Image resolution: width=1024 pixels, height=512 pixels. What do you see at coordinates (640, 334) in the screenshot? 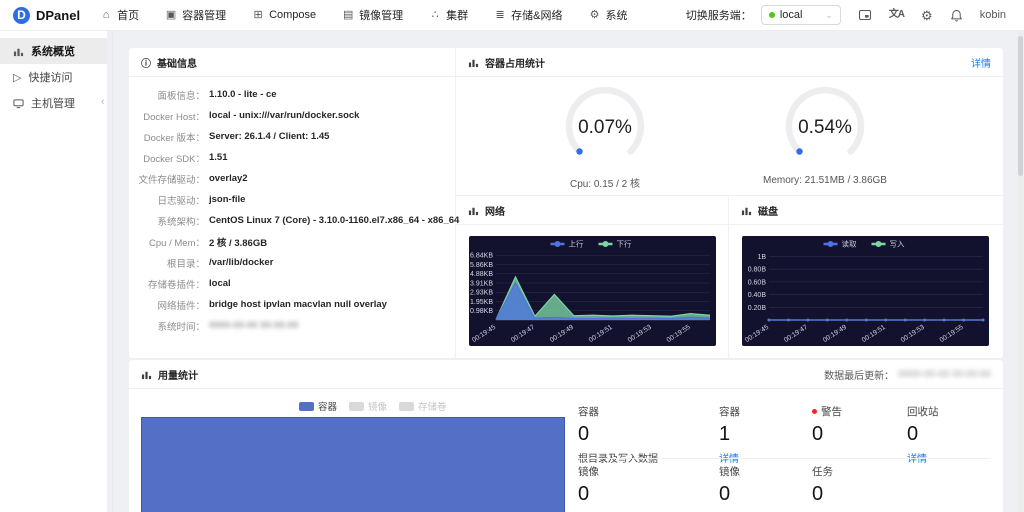
I see `svg-text: 00:19:53` at bounding box center [640, 334].